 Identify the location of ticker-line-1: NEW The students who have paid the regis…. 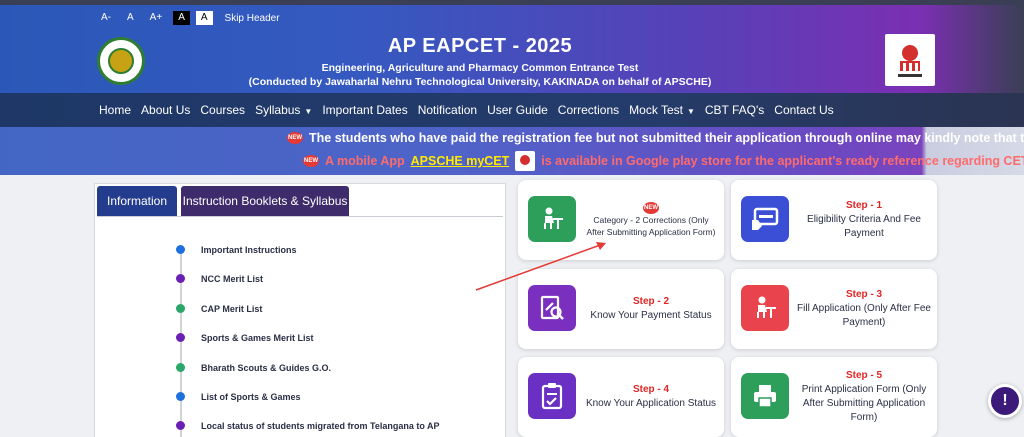
(655, 138).